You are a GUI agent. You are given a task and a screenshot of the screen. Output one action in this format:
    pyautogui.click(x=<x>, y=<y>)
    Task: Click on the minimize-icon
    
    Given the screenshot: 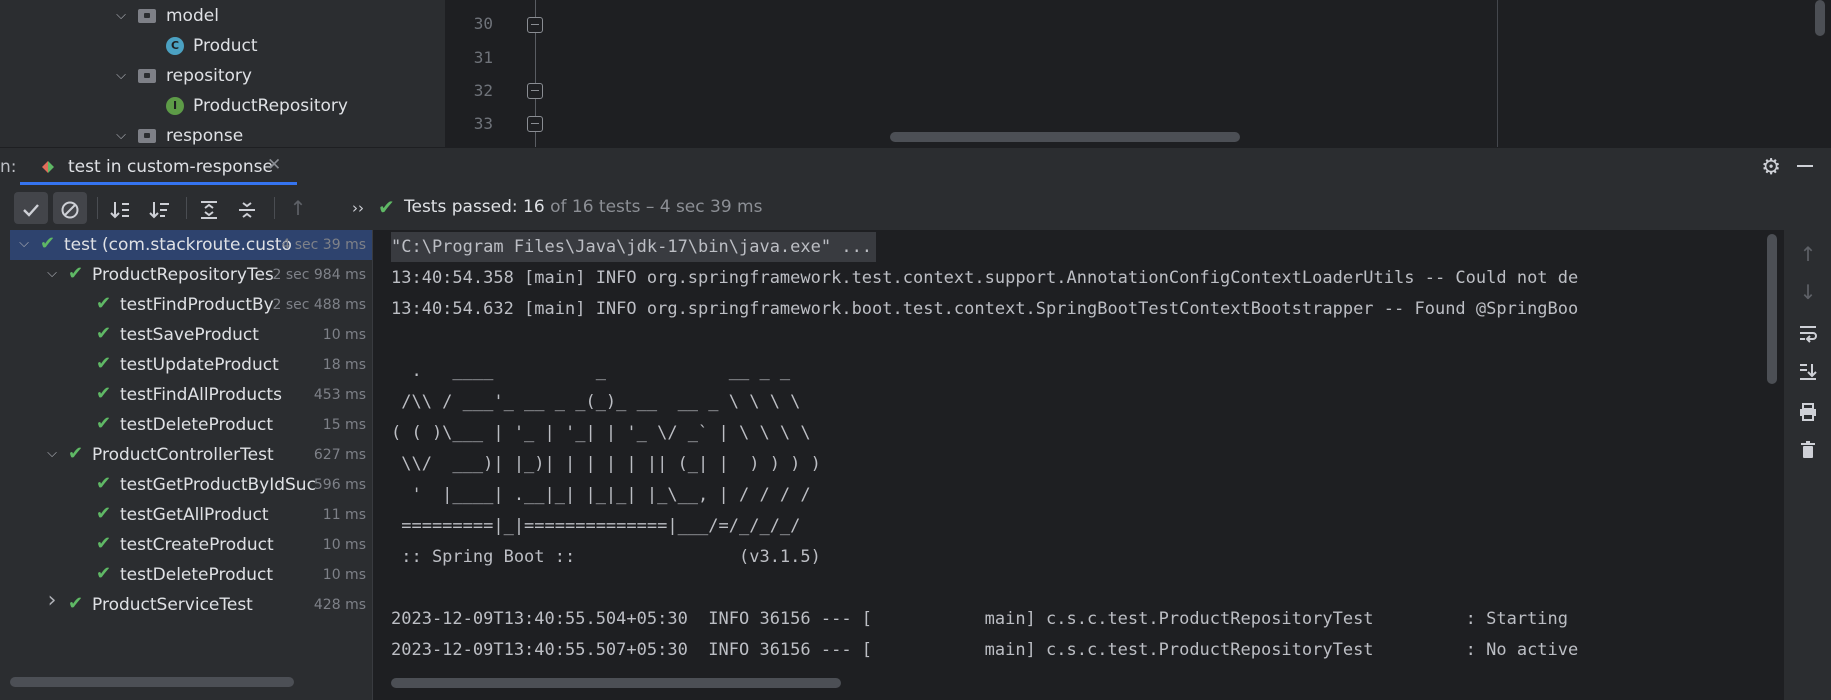 What is the action you would take?
    pyautogui.click(x=1805, y=166)
    